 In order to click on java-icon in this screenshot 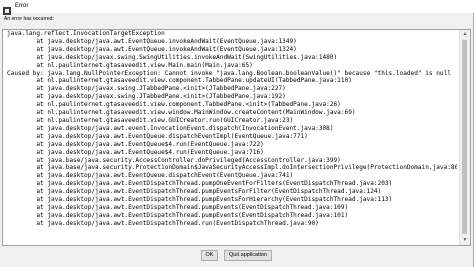, I will do `click(7, 8)`.